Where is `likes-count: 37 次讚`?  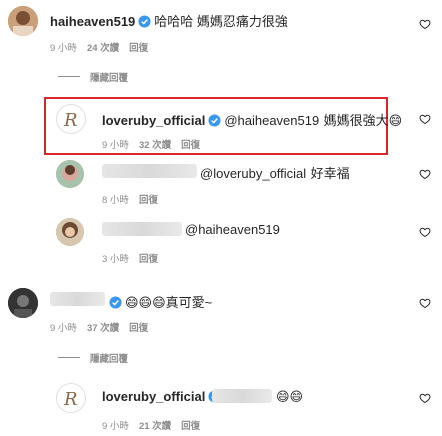
likes-count: 37 次讚 is located at coordinates (103, 328).